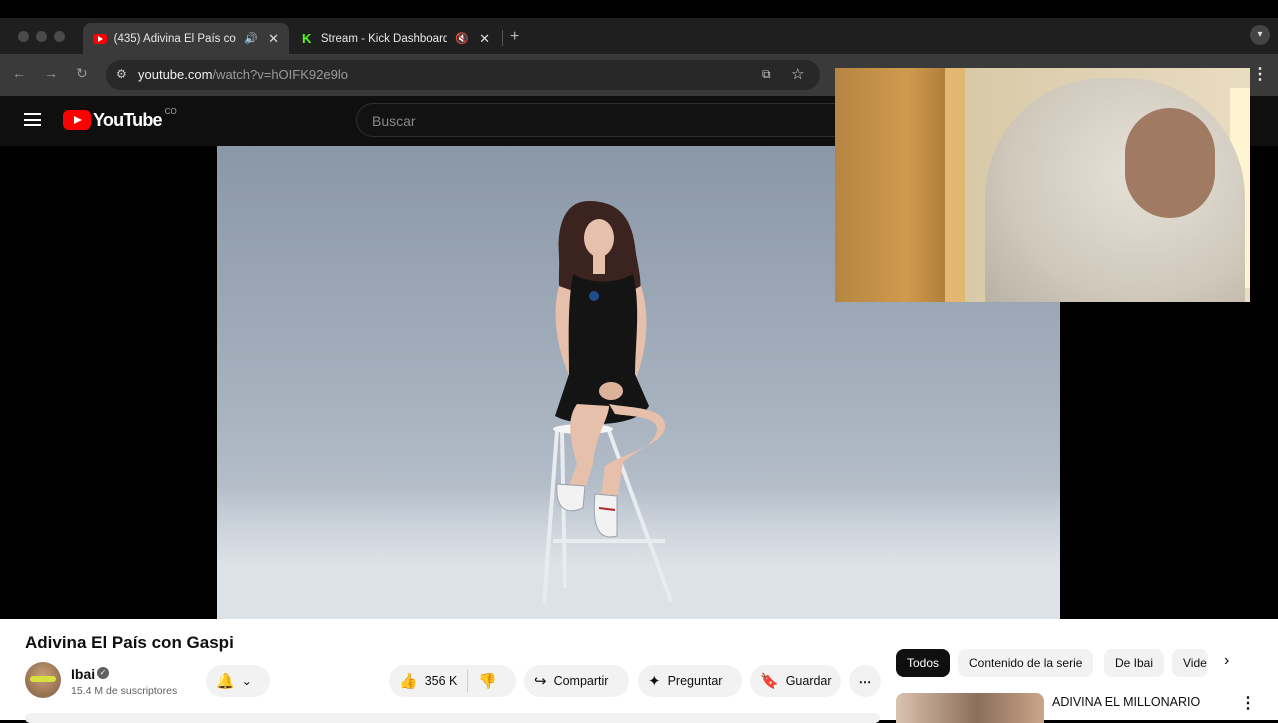 This screenshot has width=1278, height=723. I want to click on ask-button: ✦ Preguntar, so click(690, 681).